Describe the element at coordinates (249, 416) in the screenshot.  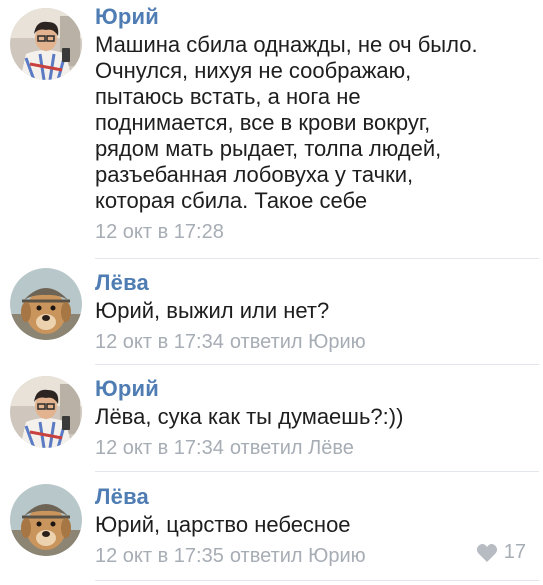
I see `comment-text: Лёва, сука как ты думаешь?:))` at that location.